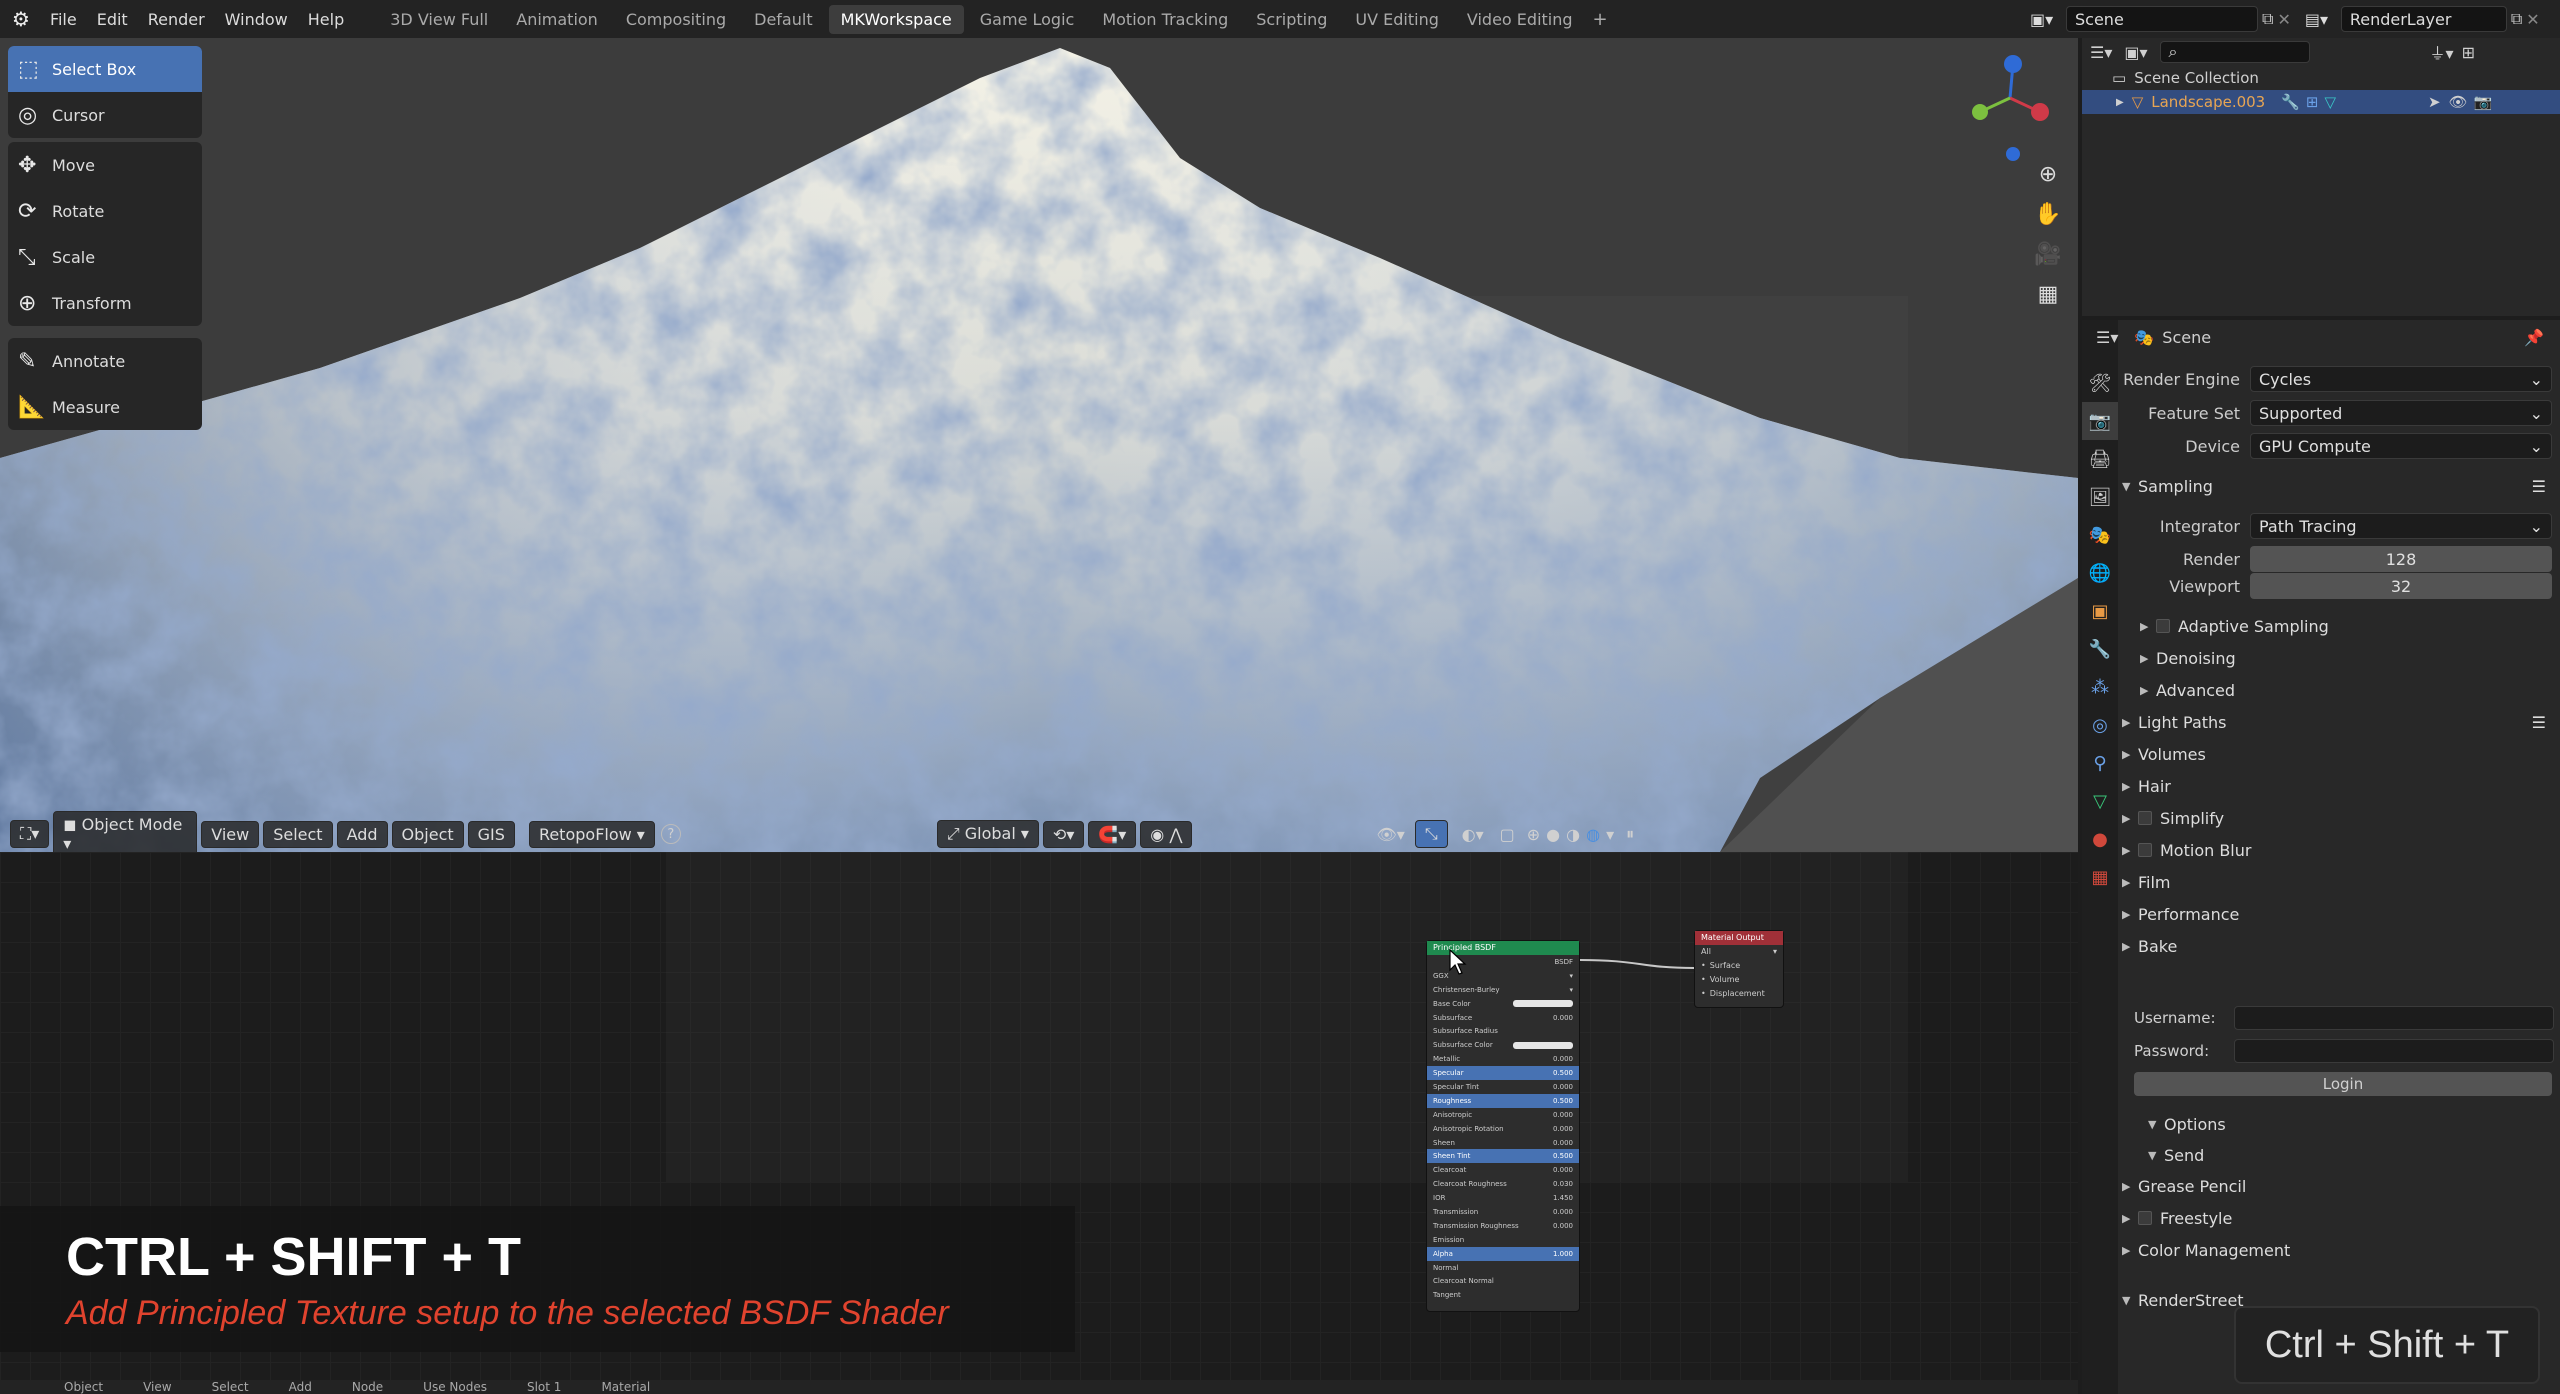 Image resolution: width=2560 pixels, height=1394 pixels. I want to click on blender-logo-icon: ⚙, so click(20, 19).